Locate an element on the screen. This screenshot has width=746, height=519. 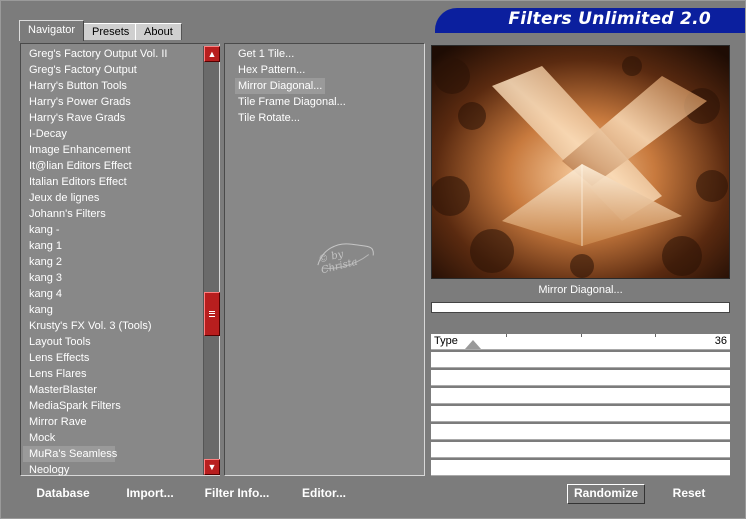
category-item: Image Enhancement is located at coordinates (112, 150).